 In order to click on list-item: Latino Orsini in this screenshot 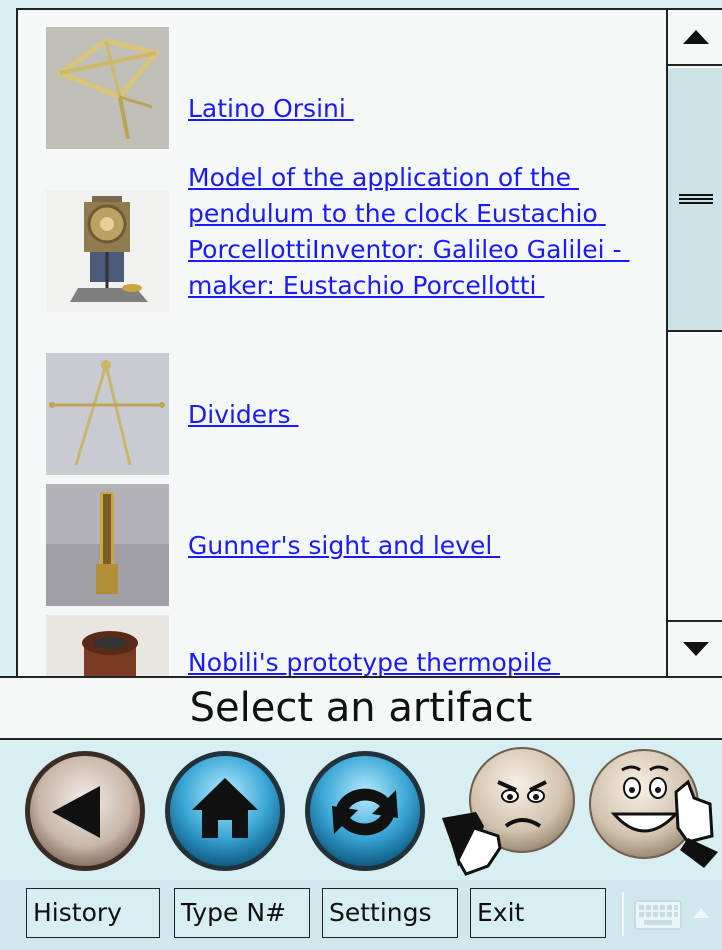, I will do `click(351, 88)`.